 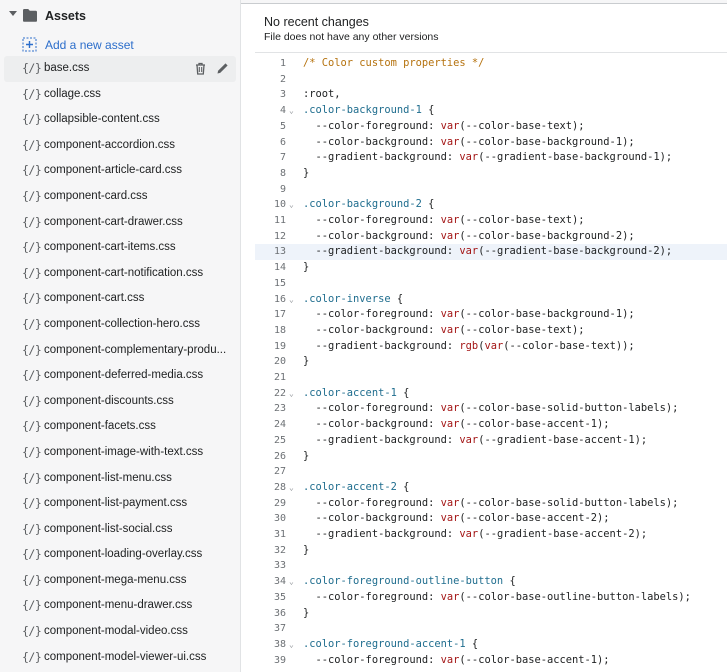 I want to click on file-list-item: {/} component-image-with-text.css, so click(x=120, y=453).